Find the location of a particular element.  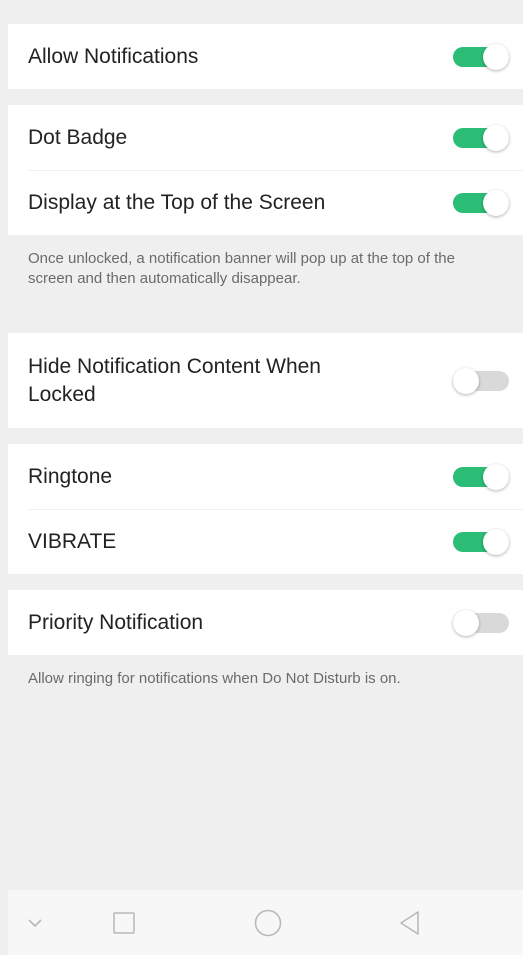

allow-notifications-group: Allow Notifications is located at coordinates (265, 56).